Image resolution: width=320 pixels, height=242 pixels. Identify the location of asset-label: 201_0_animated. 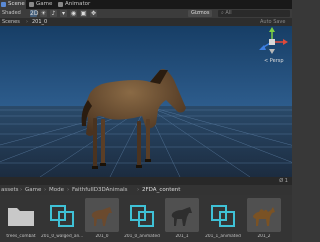
(142, 236).